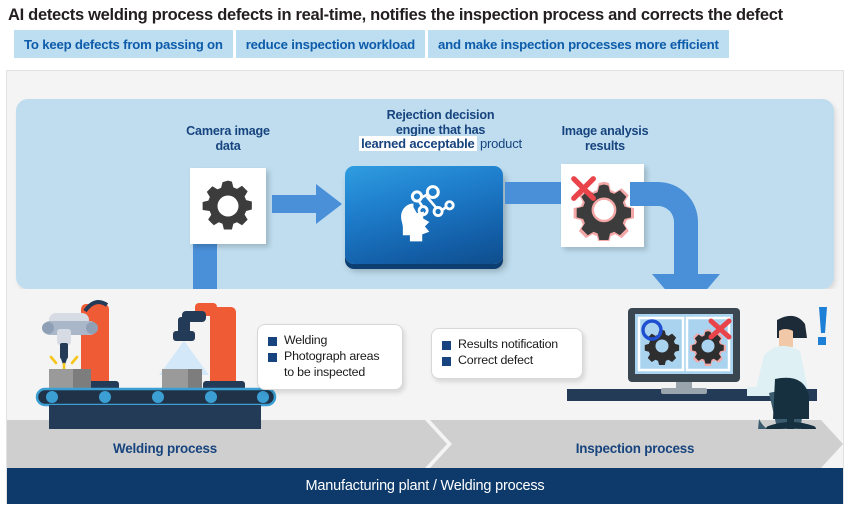 The width and height of the screenshot is (850, 510). What do you see at coordinates (605, 131) in the screenshot?
I see `analysis-label-line1: Image analysis` at bounding box center [605, 131].